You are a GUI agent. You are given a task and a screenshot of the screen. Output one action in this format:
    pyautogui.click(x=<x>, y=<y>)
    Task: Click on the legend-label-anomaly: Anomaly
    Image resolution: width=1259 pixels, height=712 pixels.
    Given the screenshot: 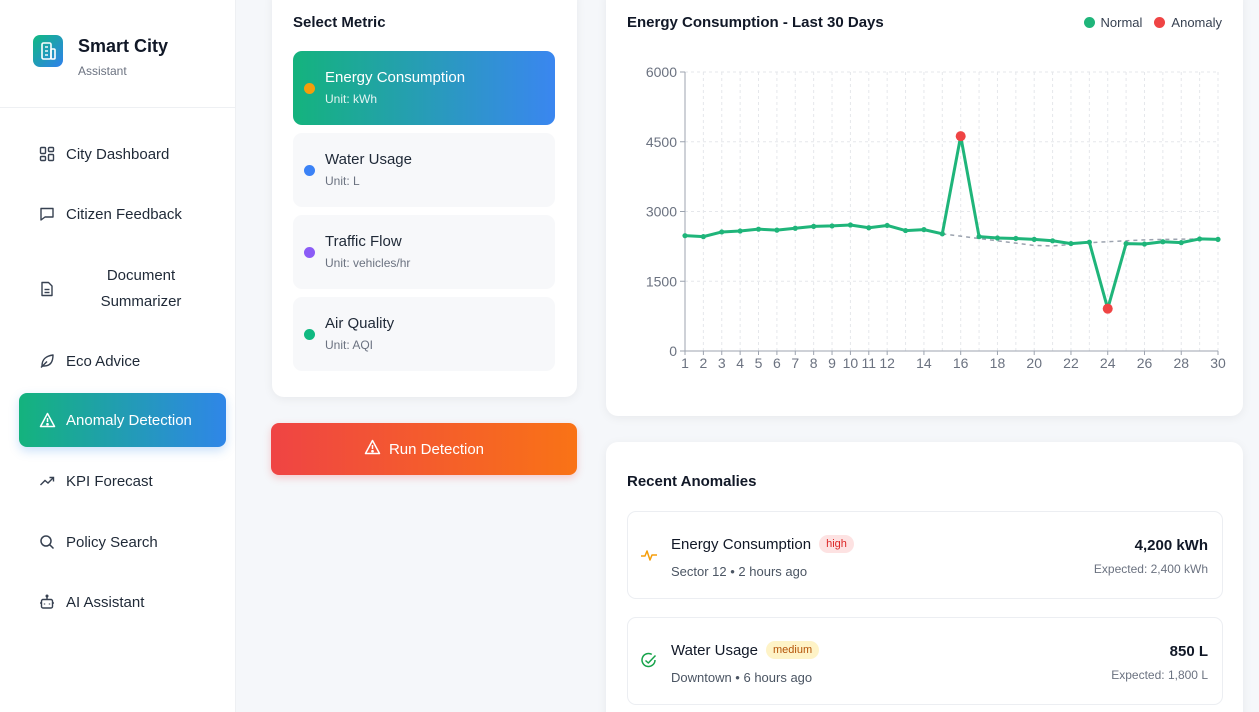 What is the action you would take?
    pyautogui.click(x=1196, y=22)
    